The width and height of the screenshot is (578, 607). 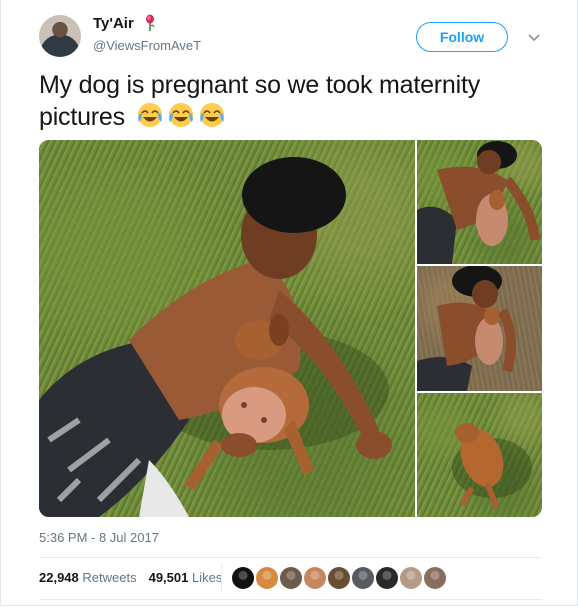 I want to click on author-name: Ty'Air, so click(x=113, y=23).